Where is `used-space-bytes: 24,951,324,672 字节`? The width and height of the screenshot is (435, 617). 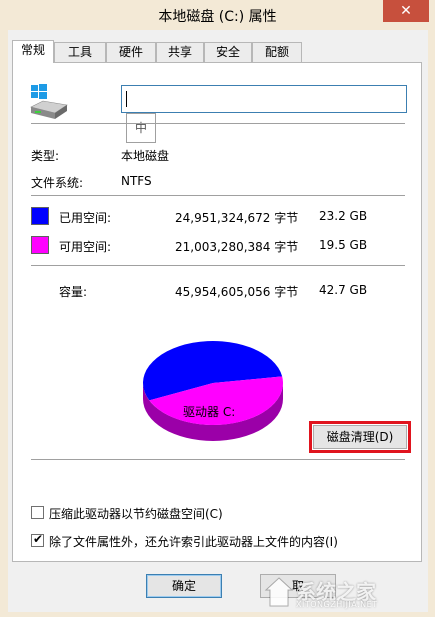 used-space-bytes: 24,951,324,672 字节 is located at coordinates (237, 218).